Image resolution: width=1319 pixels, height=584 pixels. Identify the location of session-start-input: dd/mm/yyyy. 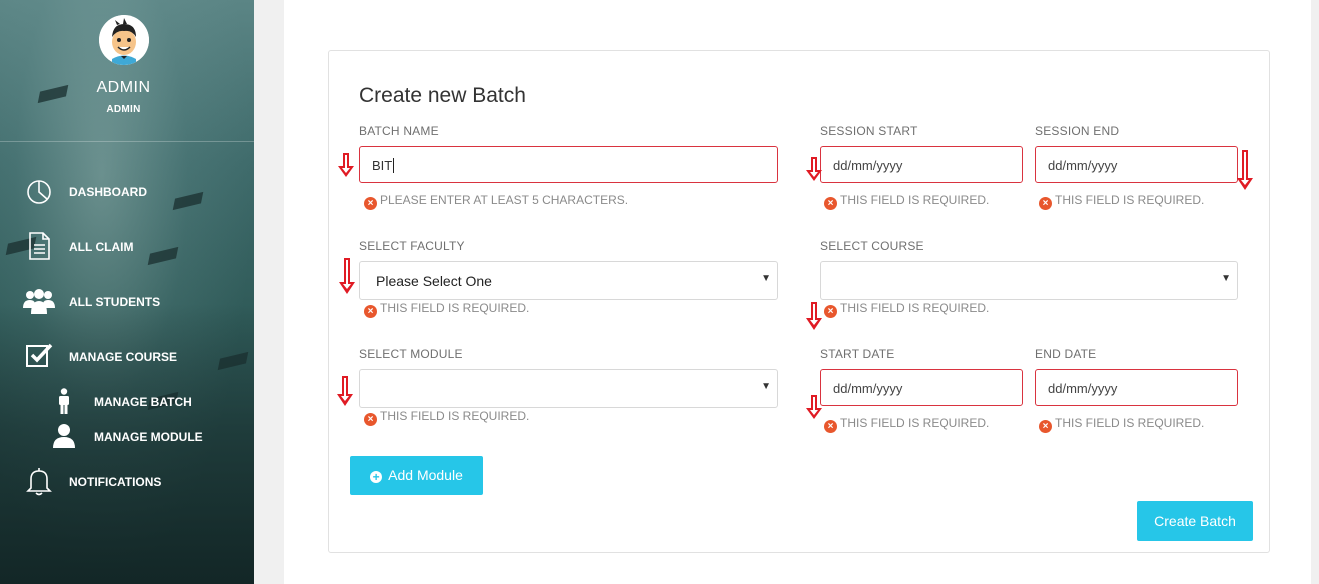
(921, 164).